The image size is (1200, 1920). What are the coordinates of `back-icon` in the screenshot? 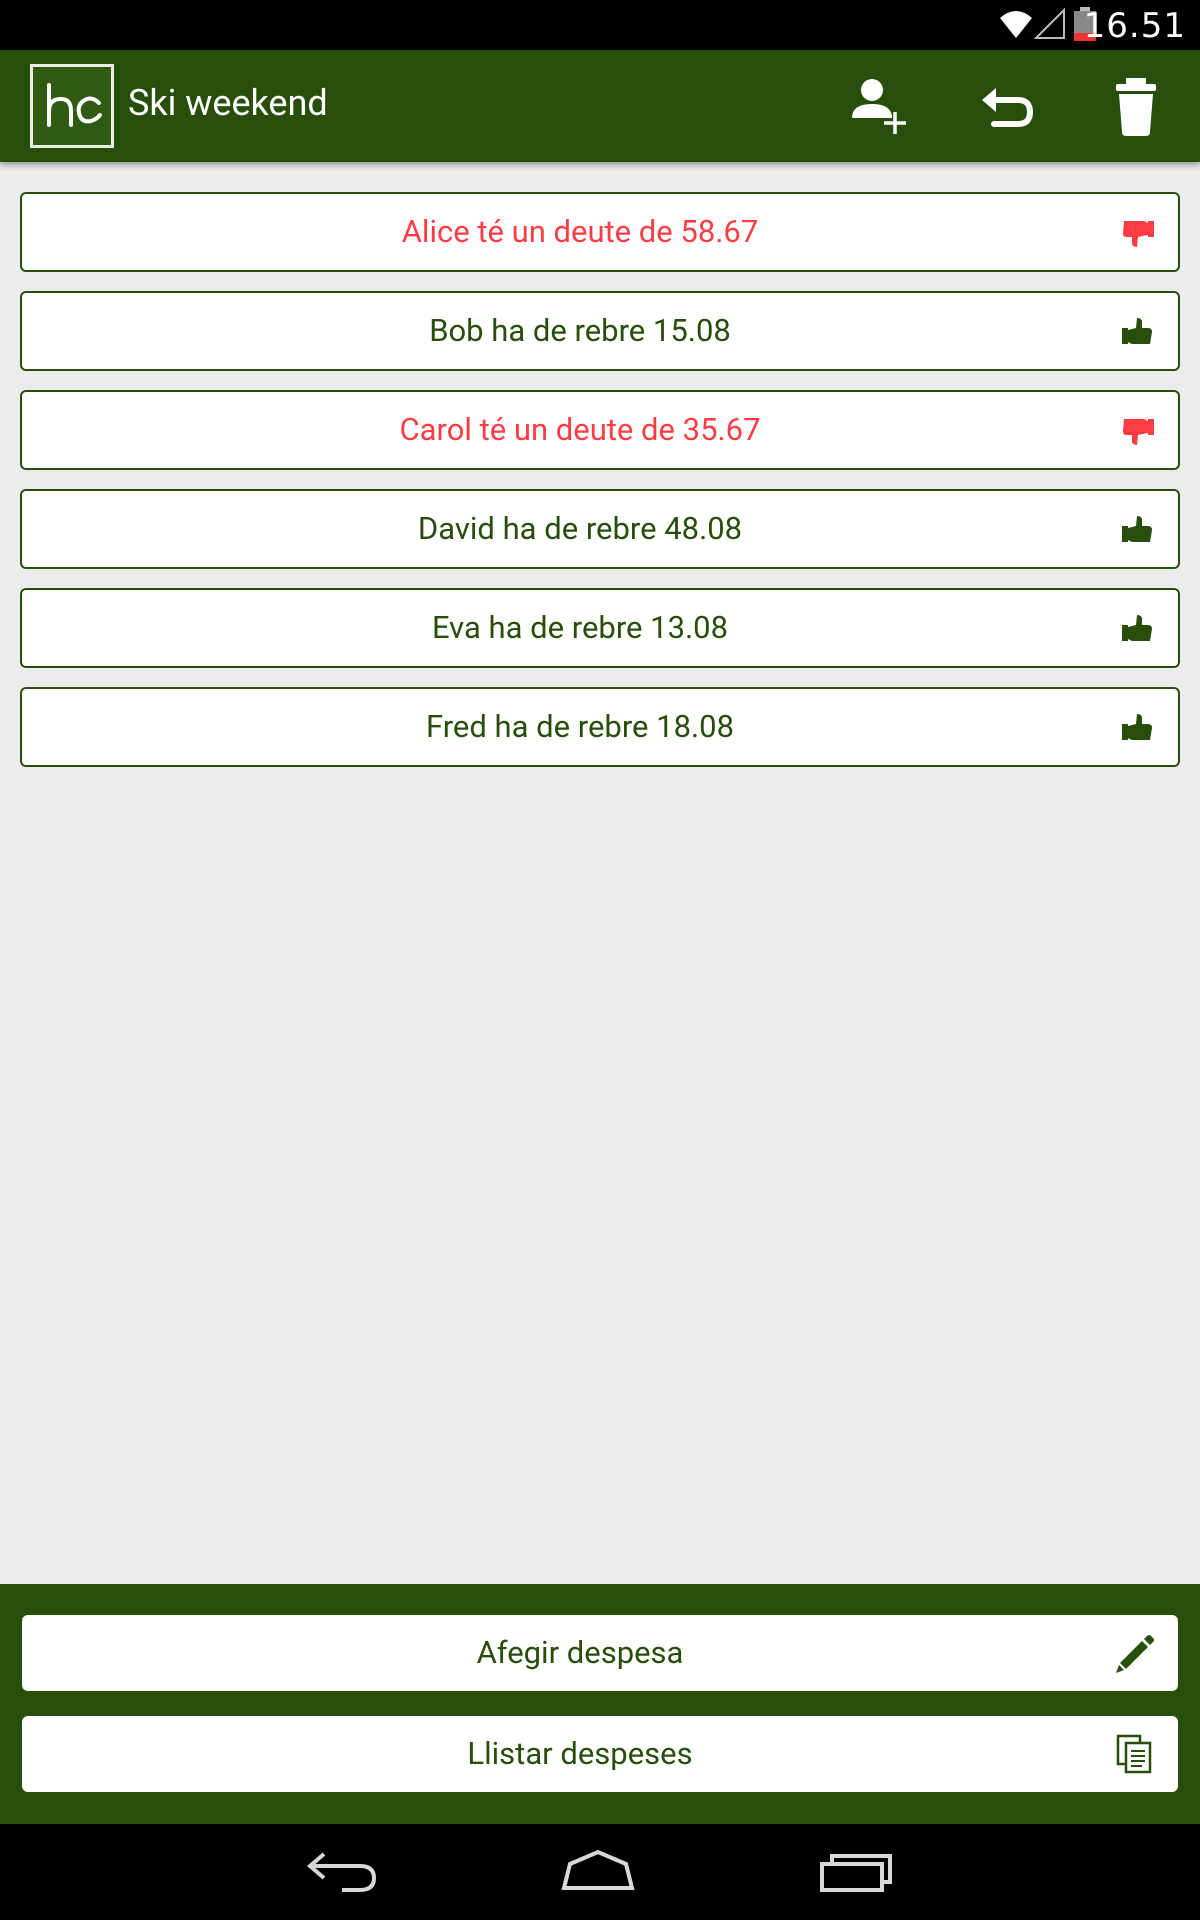 It's located at (341, 1872).